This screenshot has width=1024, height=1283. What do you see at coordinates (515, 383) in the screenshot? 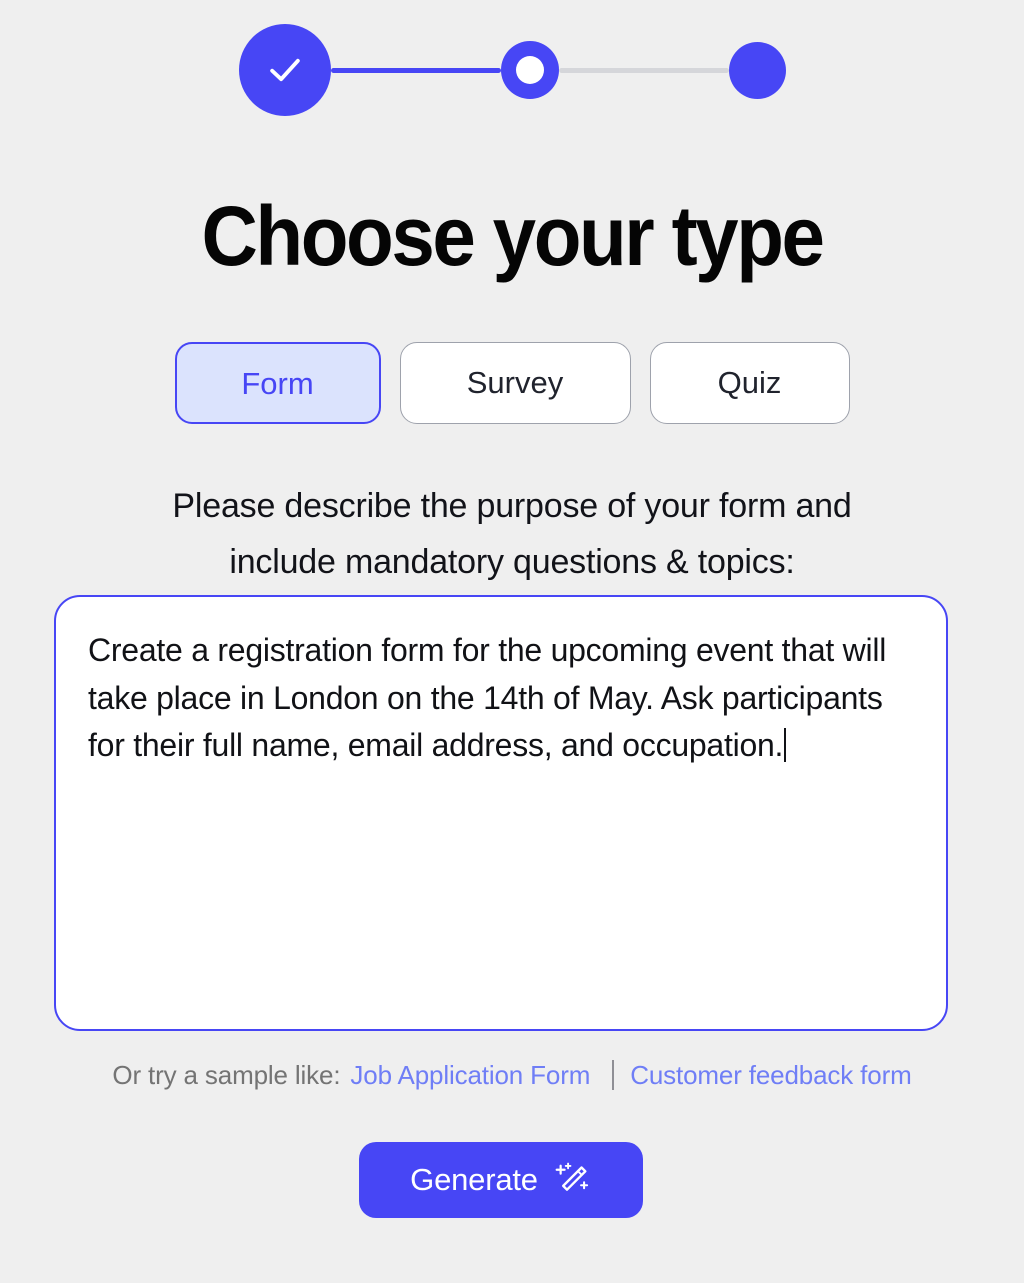
I see `type-option-survey: Survey` at bounding box center [515, 383].